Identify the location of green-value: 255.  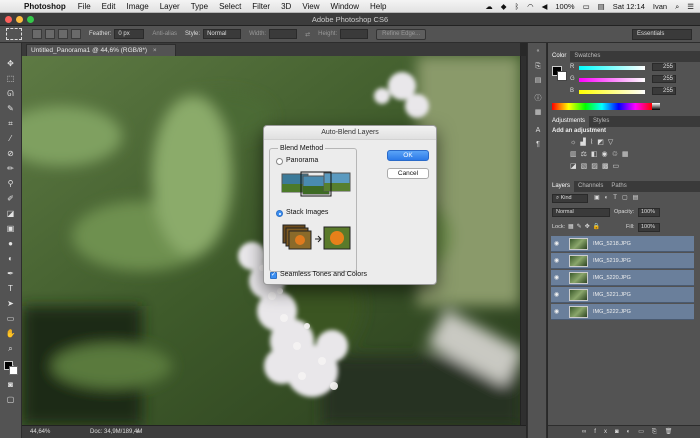
(664, 79).